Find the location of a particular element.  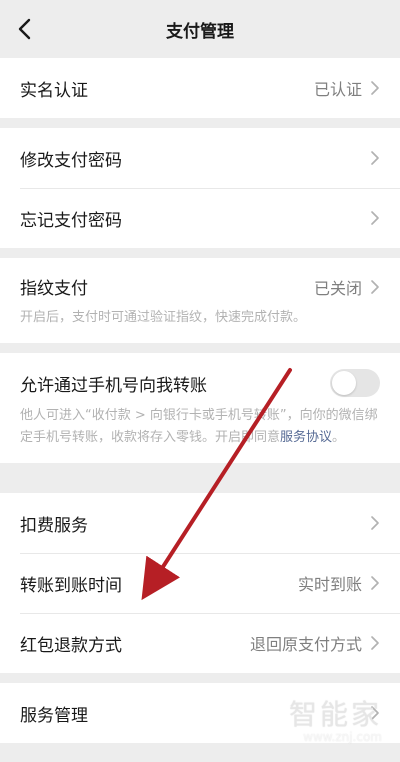

real-name-row: 实名认证 已认证 is located at coordinates (200, 88).